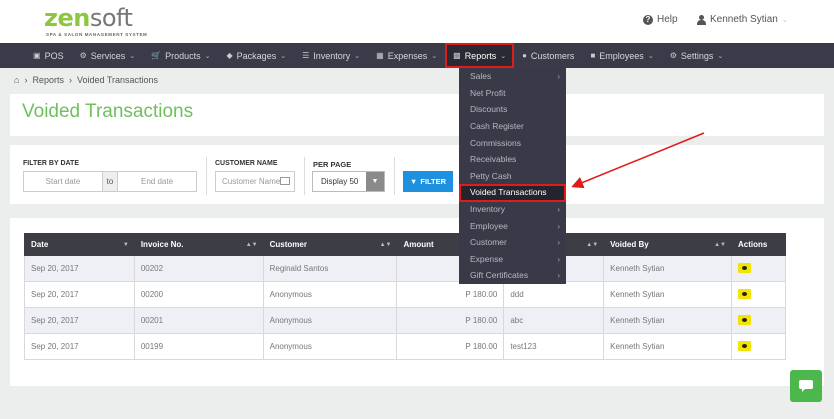 The width and height of the screenshot is (834, 419). What do you see at coordinates (67, 18) in the screenshot?
I see `logo-zen: zen` at bounding box center [67, 18].